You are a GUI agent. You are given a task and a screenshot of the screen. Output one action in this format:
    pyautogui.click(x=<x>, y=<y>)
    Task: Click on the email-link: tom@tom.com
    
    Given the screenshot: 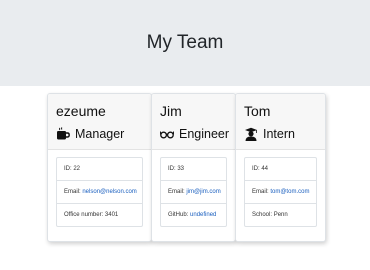 What is the action you would take?
    pyautogui.click(x=289, y=192)
    